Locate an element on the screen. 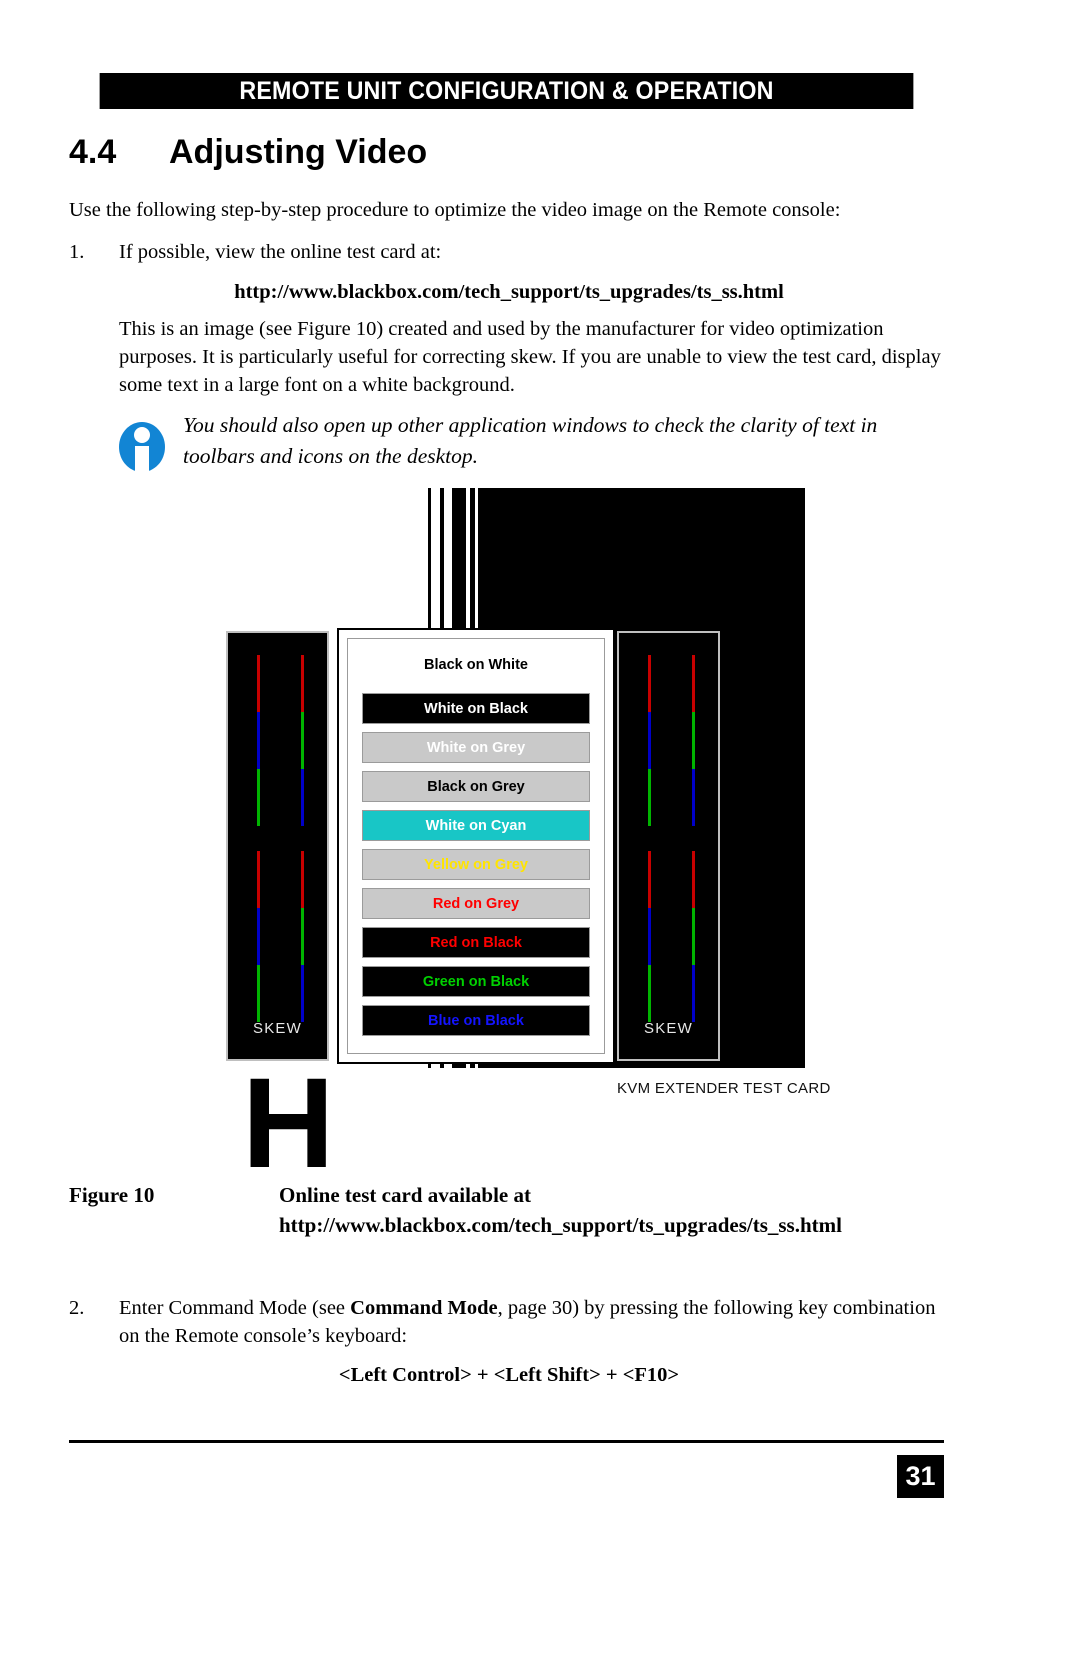 The width and height of the screenshot is (1080, 1669). section-number: 4.4 is located at coordinates (93, 152).